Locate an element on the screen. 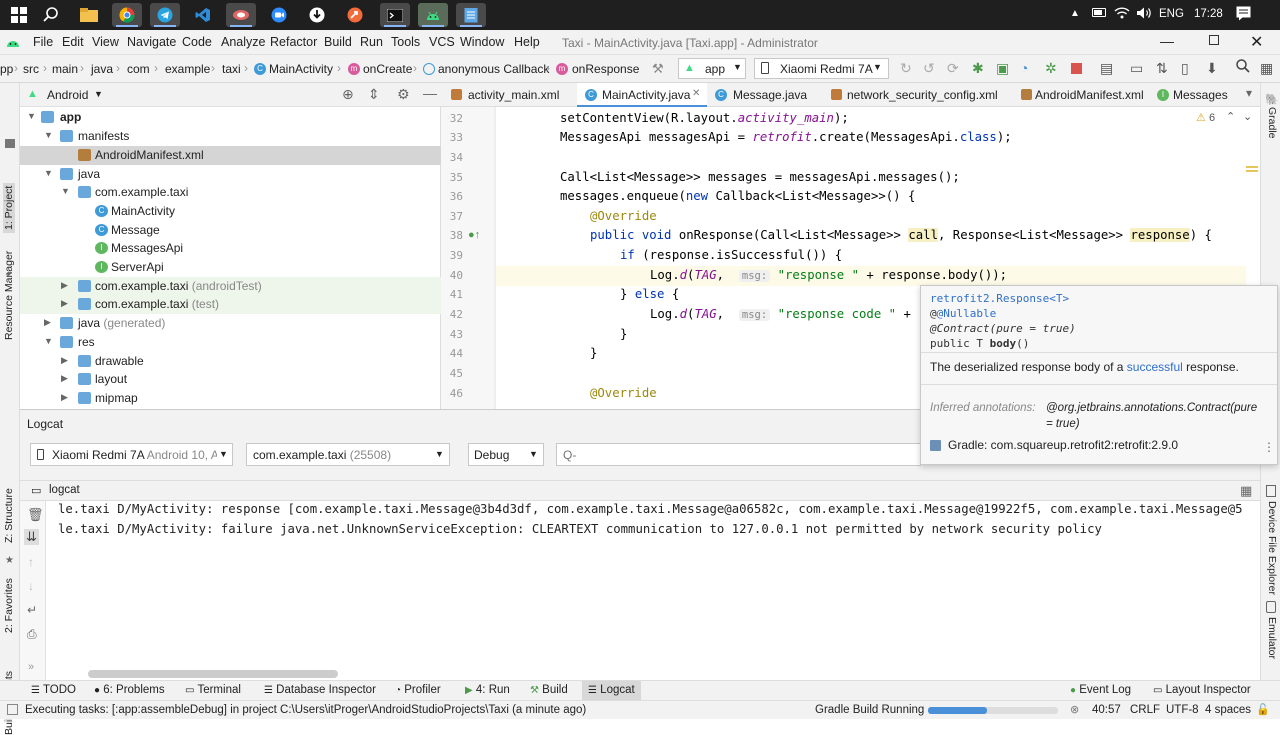 The image size is (1280, 735). close-tab-icon: ✕ is located at coordinates (696, 93).